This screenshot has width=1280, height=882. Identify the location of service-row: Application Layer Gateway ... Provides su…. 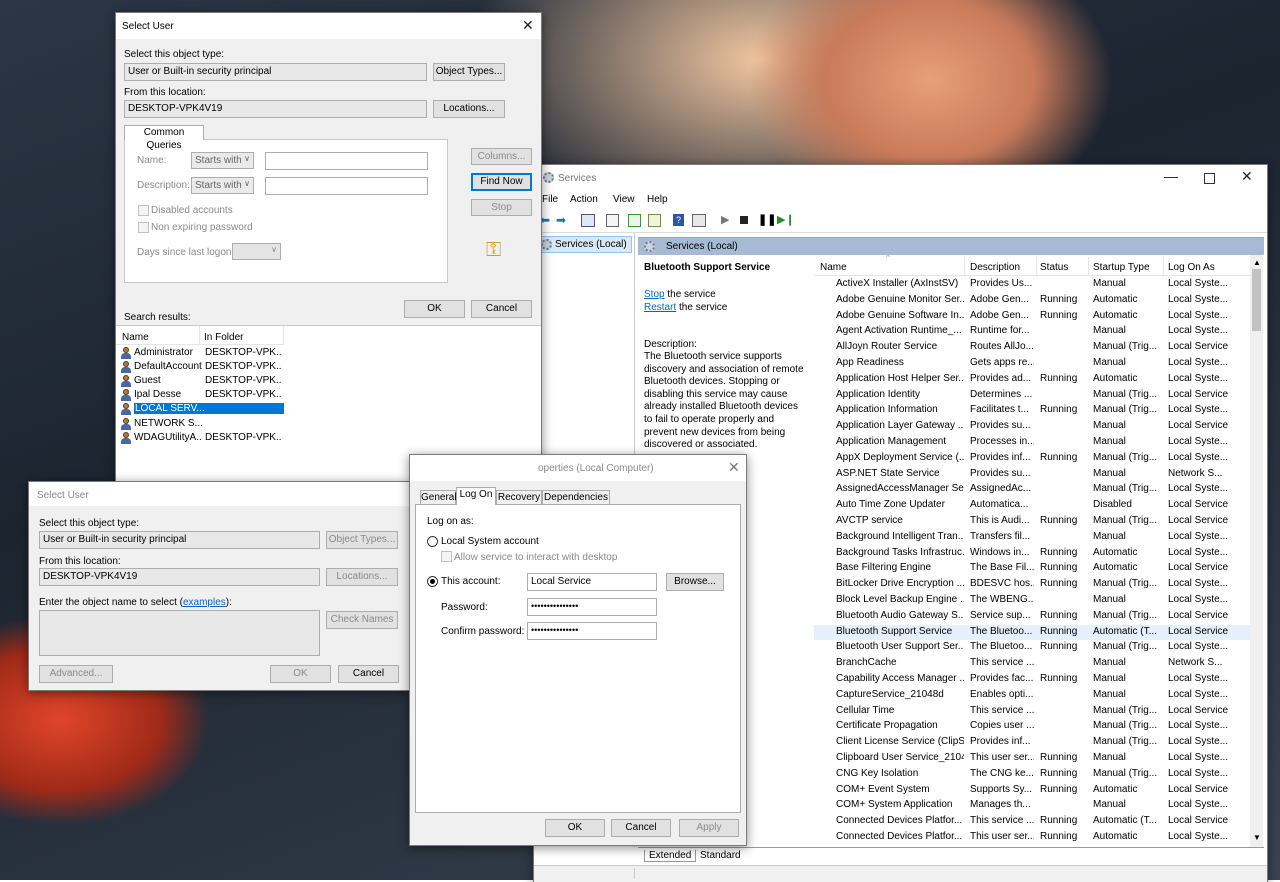
(1034, 427).